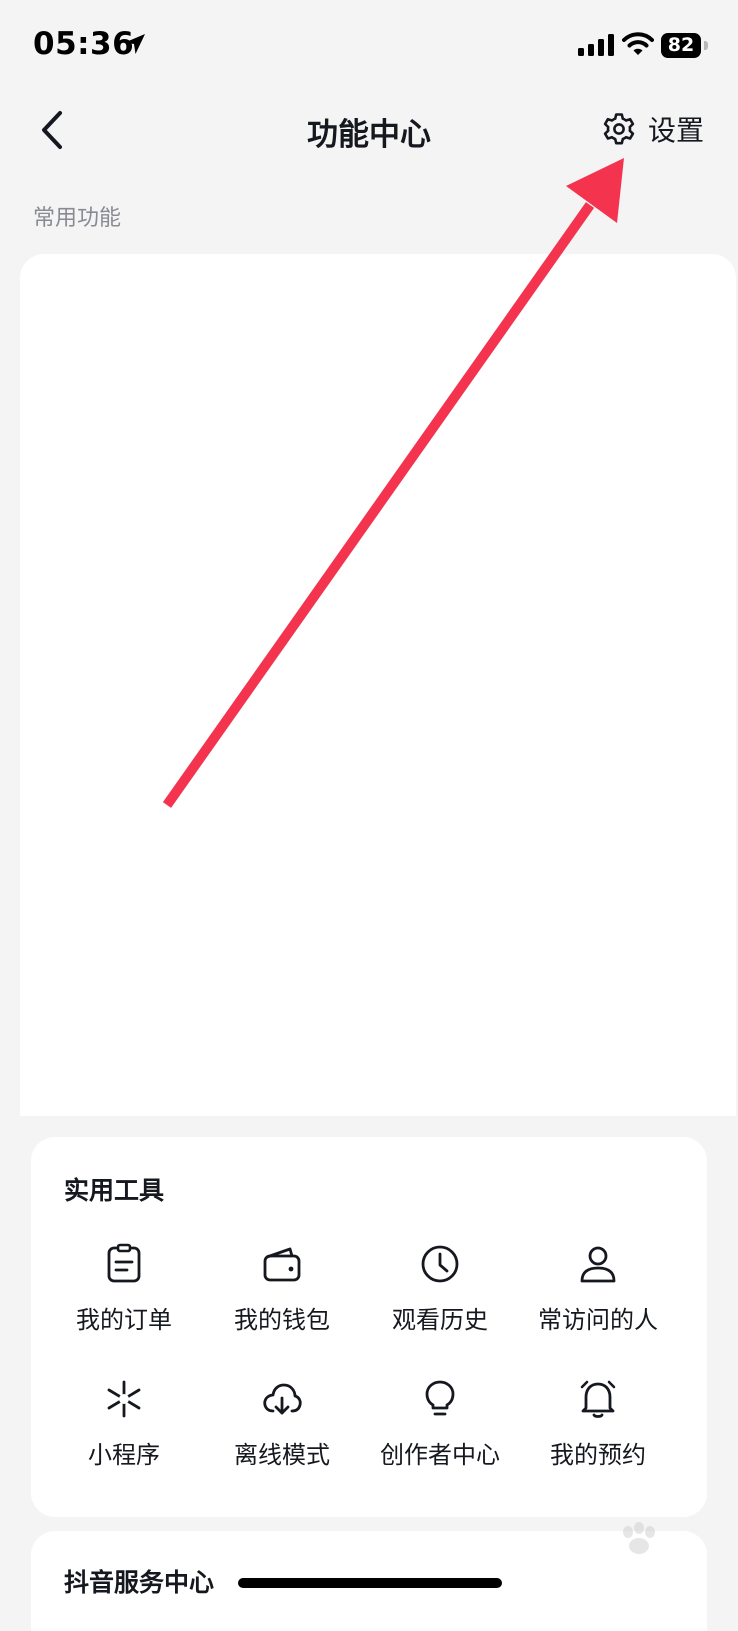  Describe the element at coordinates (440, 1264) in the screenshot. I see `clock-icon` at that location.